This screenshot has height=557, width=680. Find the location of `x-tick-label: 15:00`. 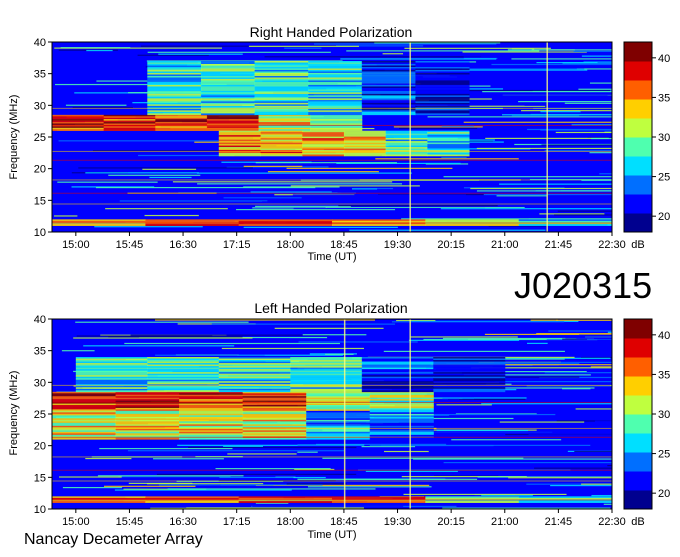

x-tick-label: 15:00 is located at coordinates (76, 245).